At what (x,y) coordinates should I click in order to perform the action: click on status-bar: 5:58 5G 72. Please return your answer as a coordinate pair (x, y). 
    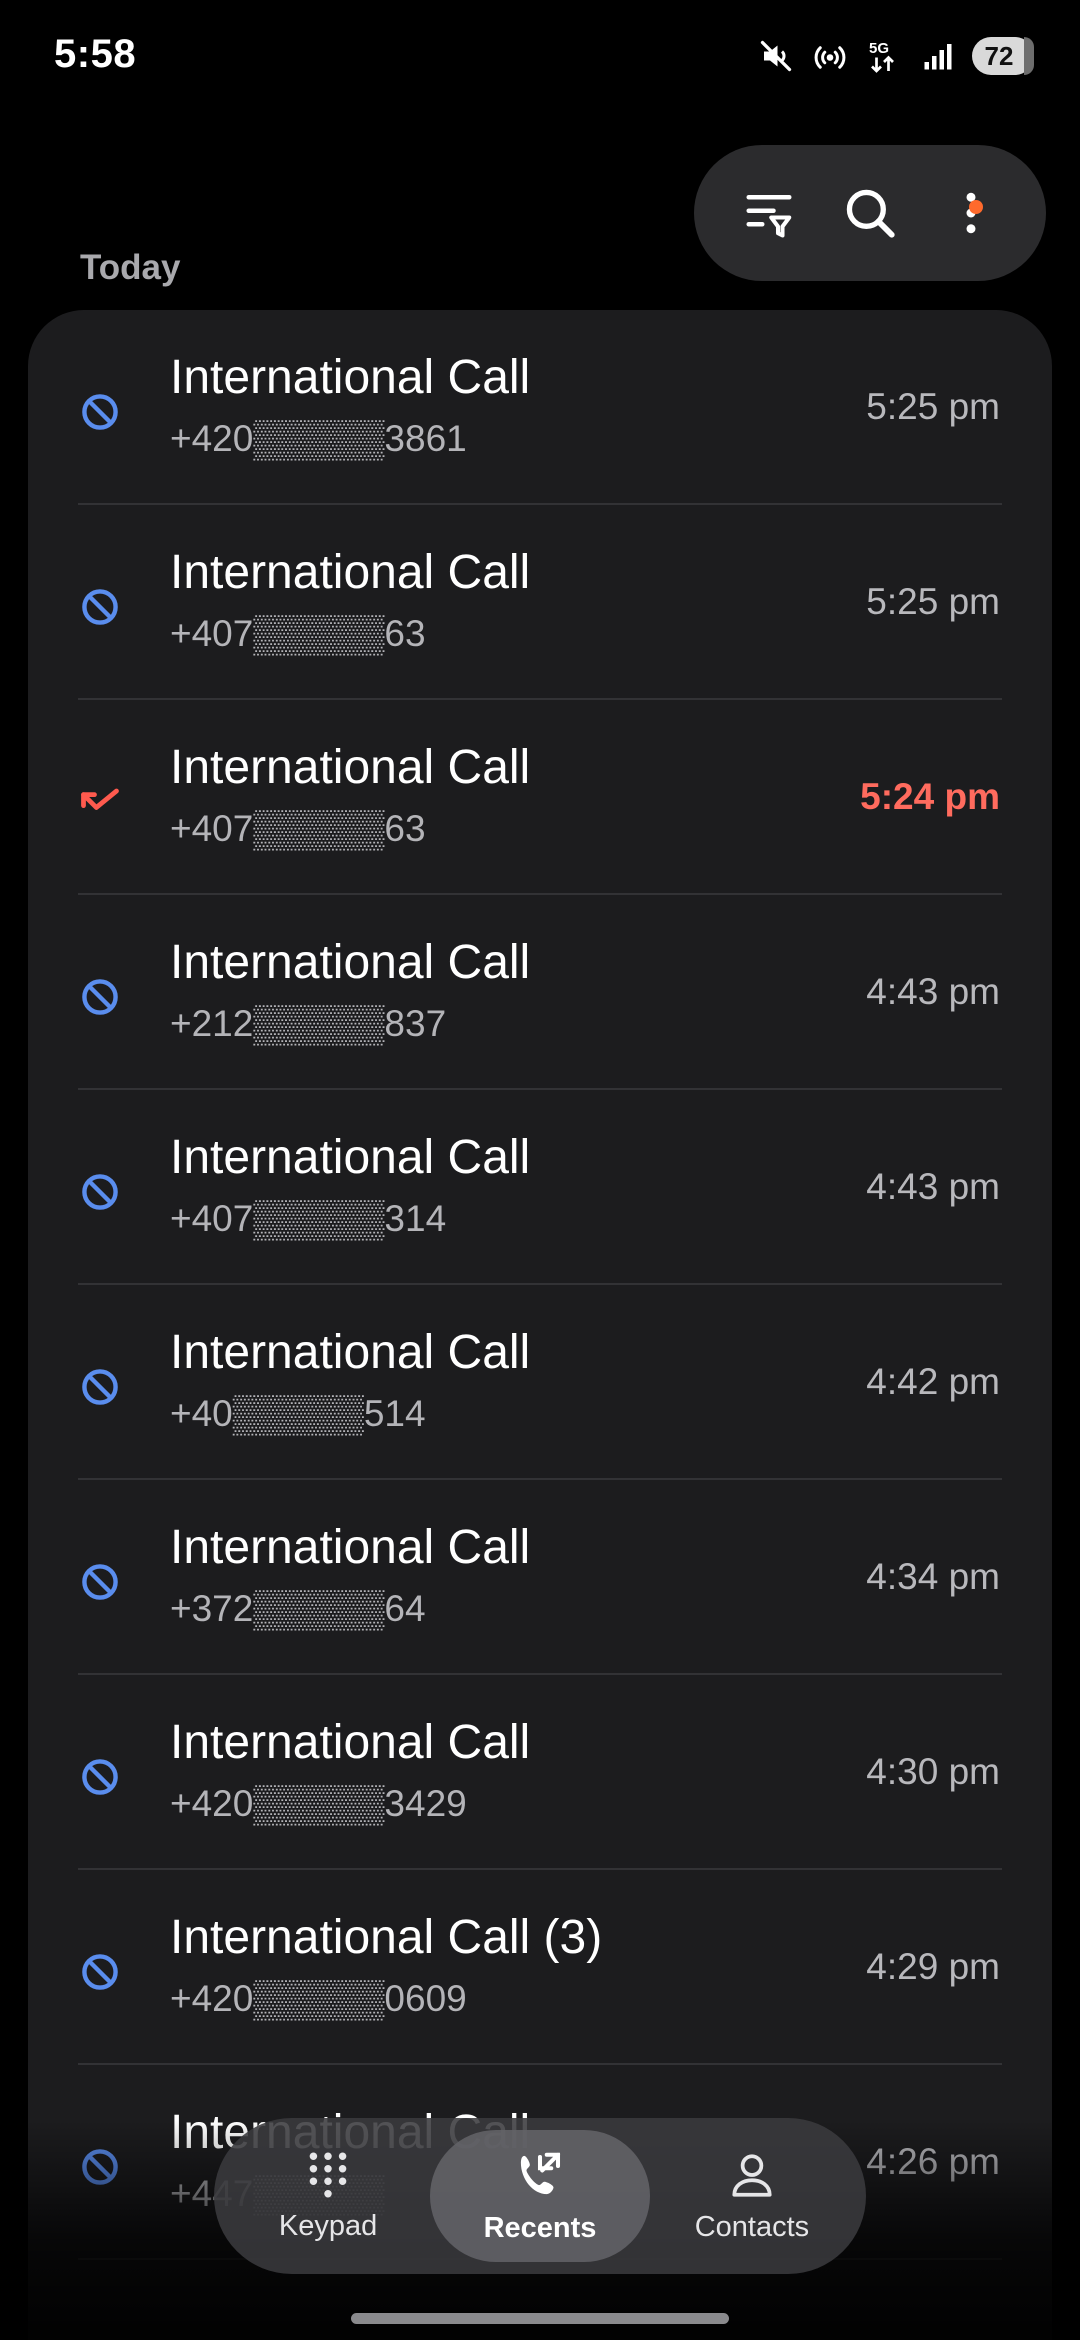
    Looking at the image, I should click on (540, 57).